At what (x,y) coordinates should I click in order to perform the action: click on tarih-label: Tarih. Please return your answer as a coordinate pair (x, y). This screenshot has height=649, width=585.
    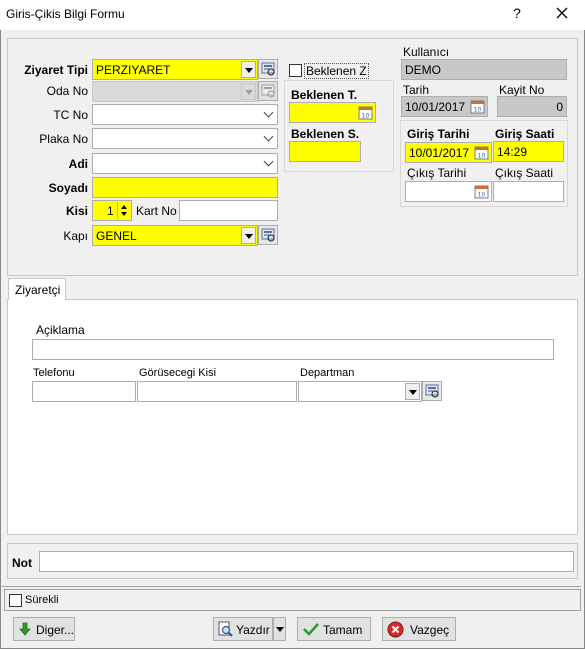
    Looking at the image, I should click on (416, 90).